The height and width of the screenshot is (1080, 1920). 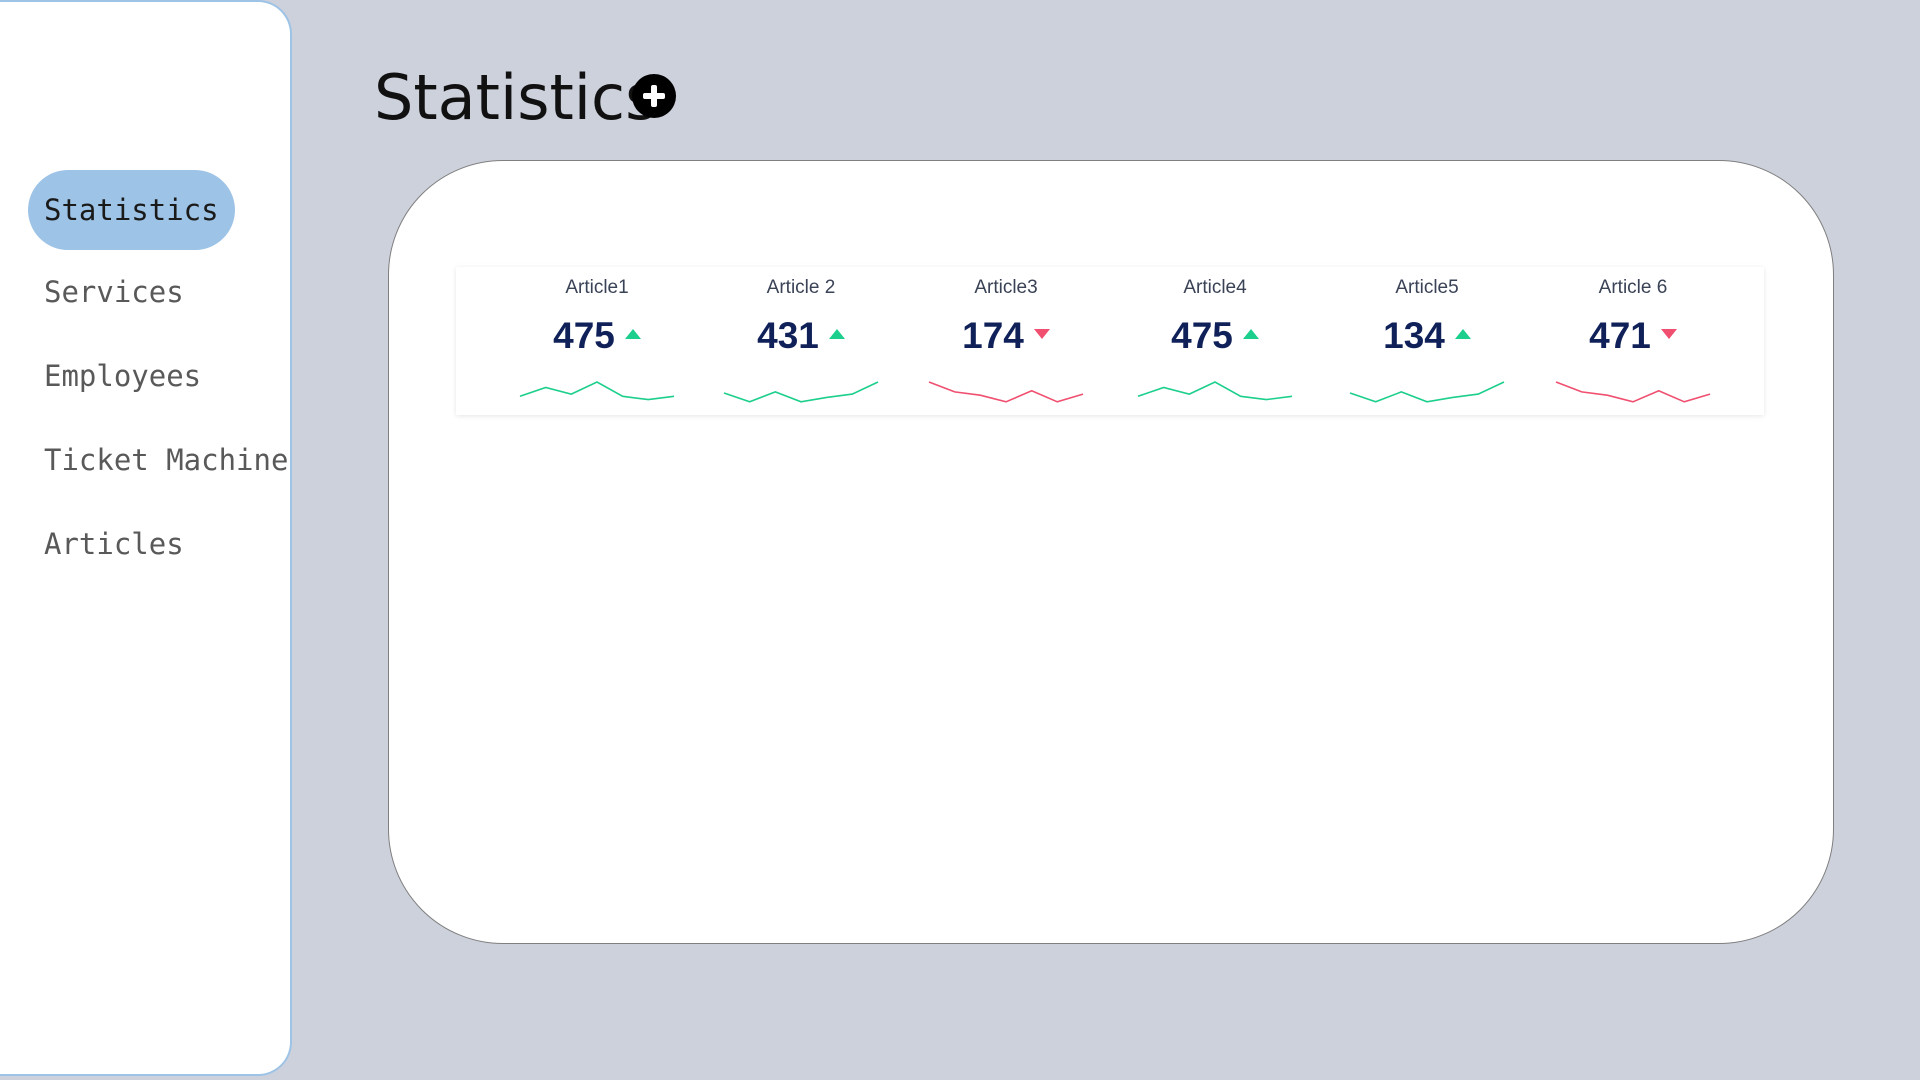 I want to click on kpi-label: Article3, so click(x=1006, y=287).